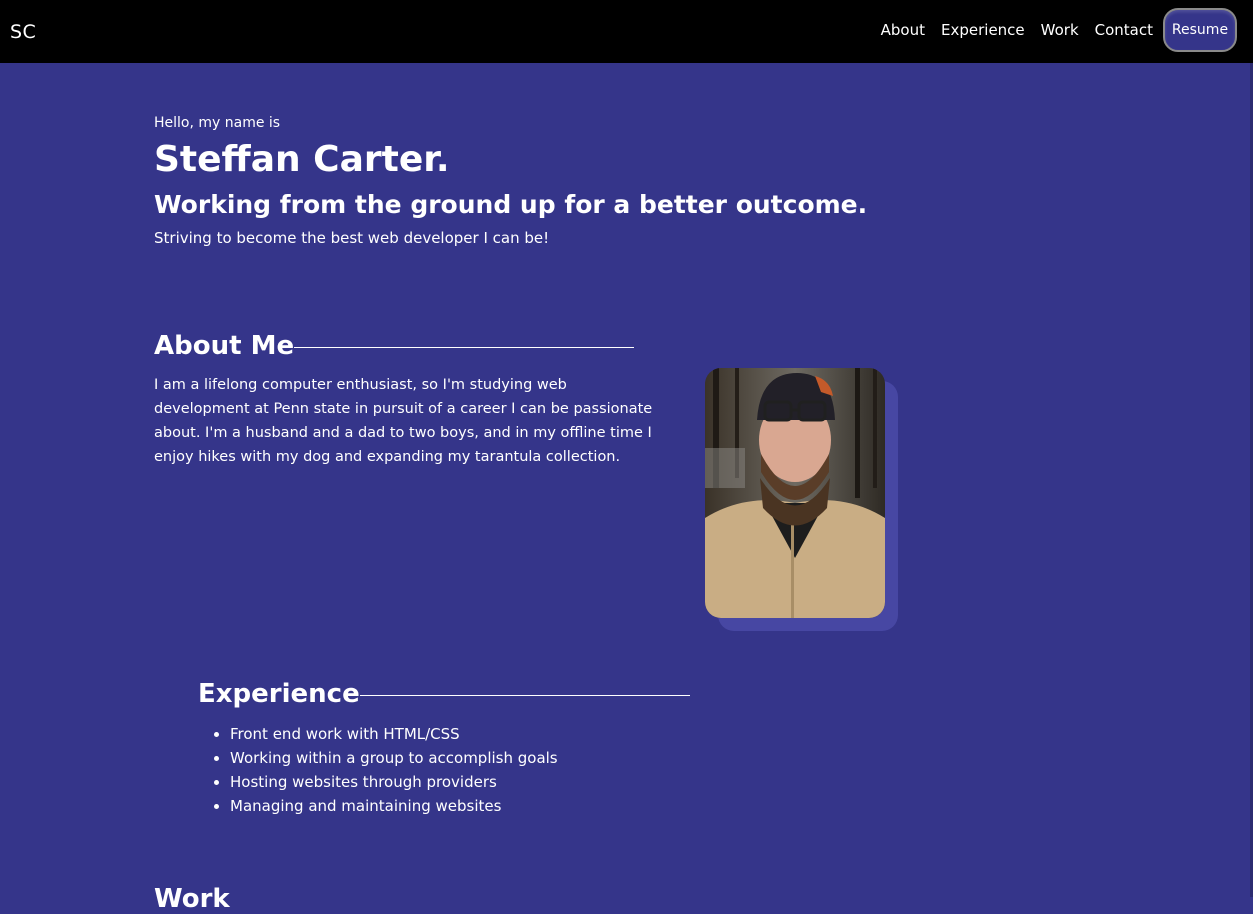 Image resolution: width=1253 pixels, height=914 pixels. What do you see at coordinates (217, 123) in the screenshot?
I see `hero-greeting: Hello, my name is` at bounding box center [217, 123].